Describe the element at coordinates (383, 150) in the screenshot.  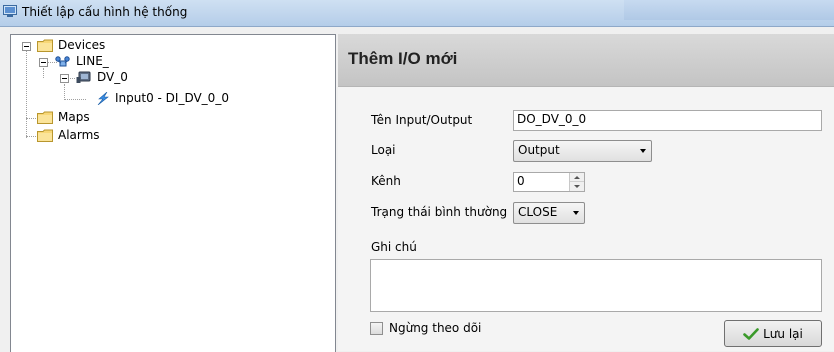
I see `type-label: Loại` at that location.